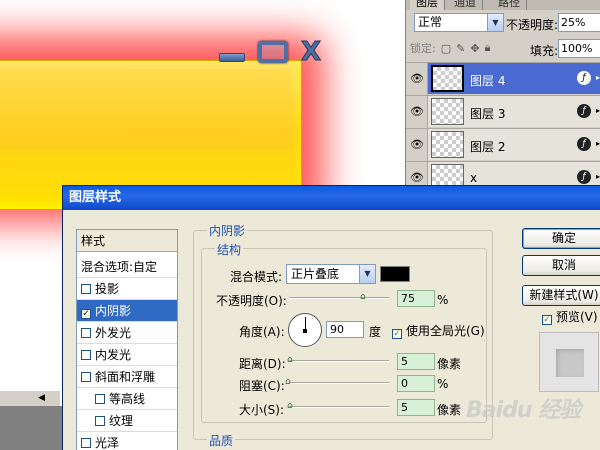 This screenshot has width=600, height=450. Describe the element at coordinates (416, 361) in the screenshot. I see `distance-input: 5` at that location.